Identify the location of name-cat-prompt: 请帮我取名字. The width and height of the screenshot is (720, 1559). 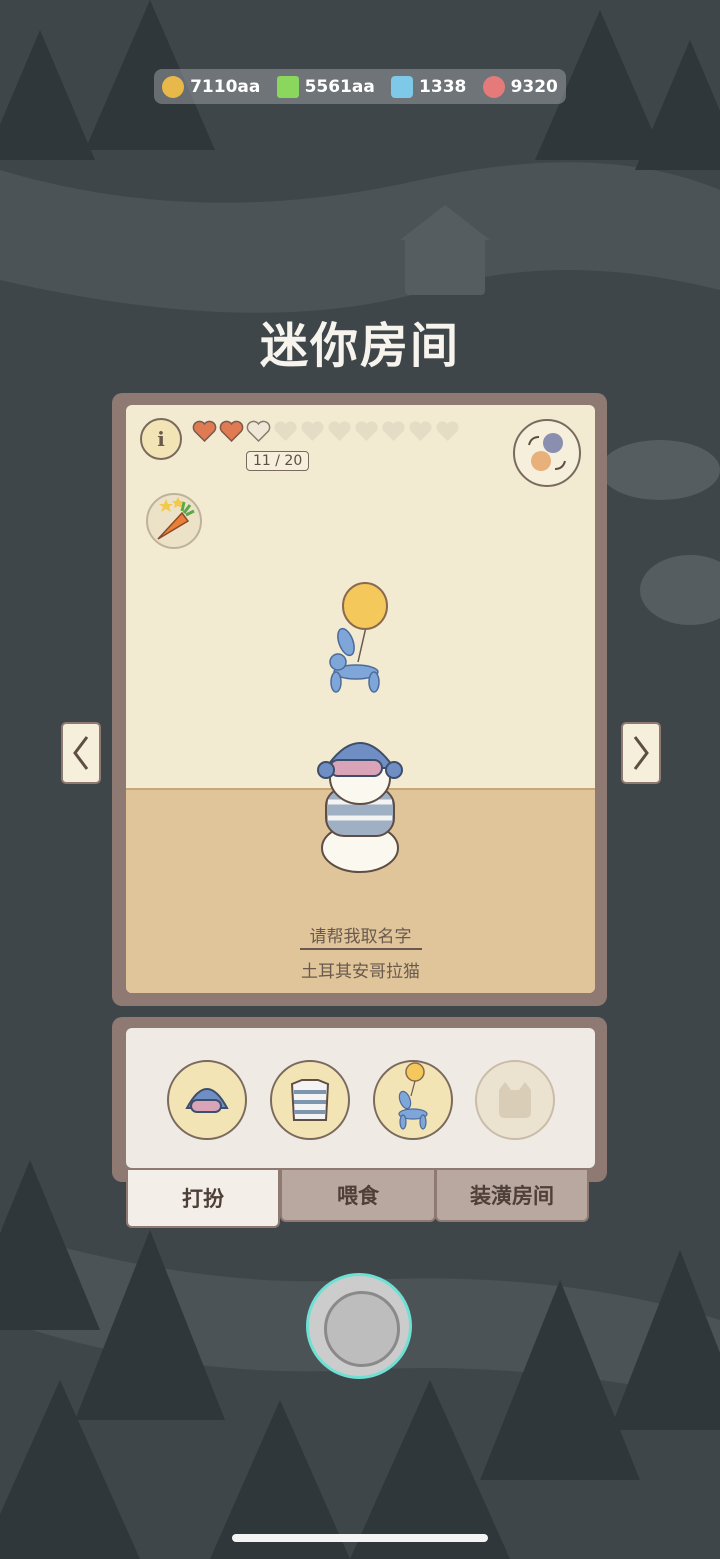
(360, 934).